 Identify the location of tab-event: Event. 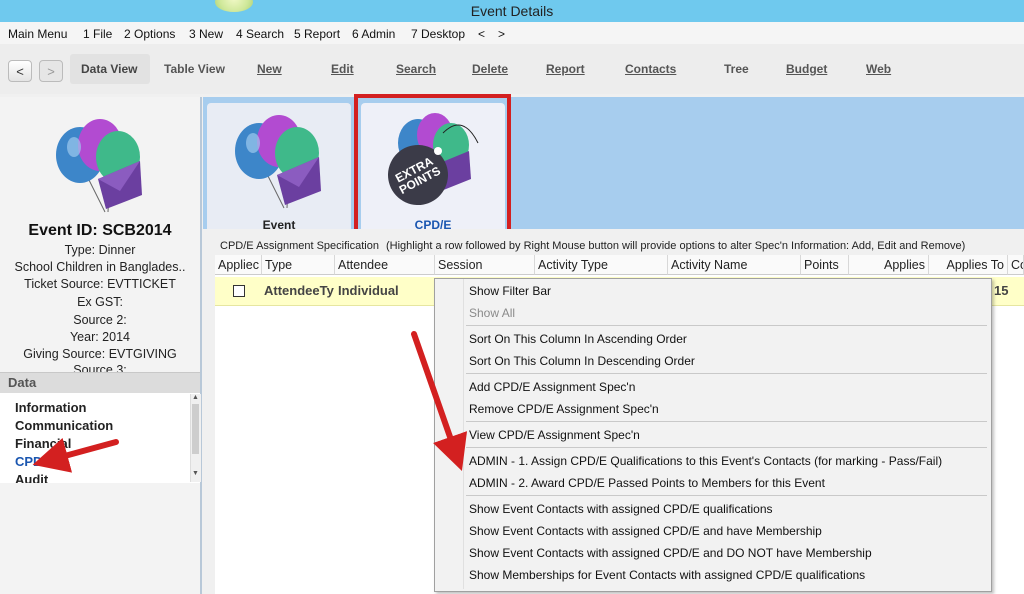
(279, 167).